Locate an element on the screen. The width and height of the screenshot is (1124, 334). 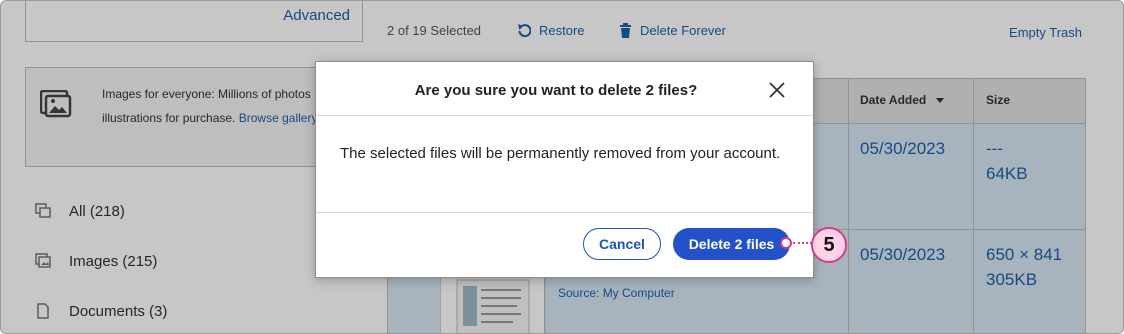
cancel-button: Cancel is located at coordinates (622, 244).